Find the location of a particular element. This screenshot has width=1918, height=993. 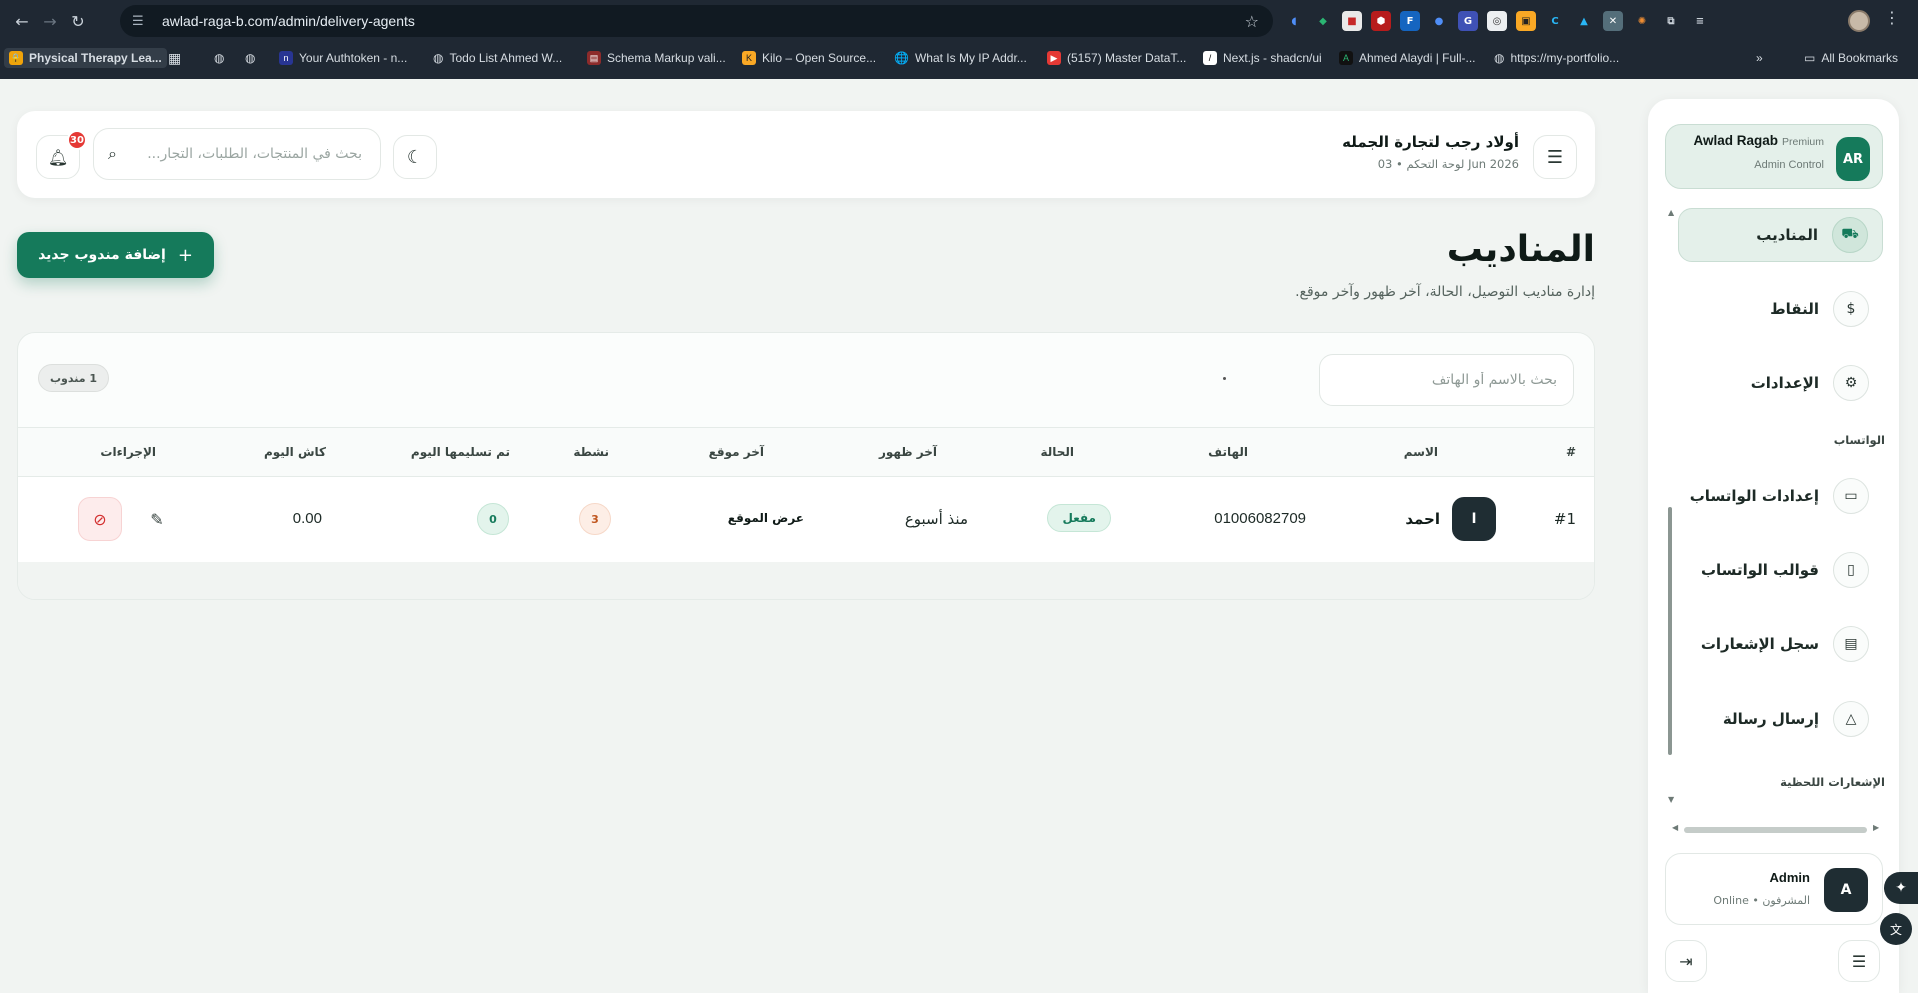

sidebar-item-points: النقاط $ is located at coordinates (1780, 309).